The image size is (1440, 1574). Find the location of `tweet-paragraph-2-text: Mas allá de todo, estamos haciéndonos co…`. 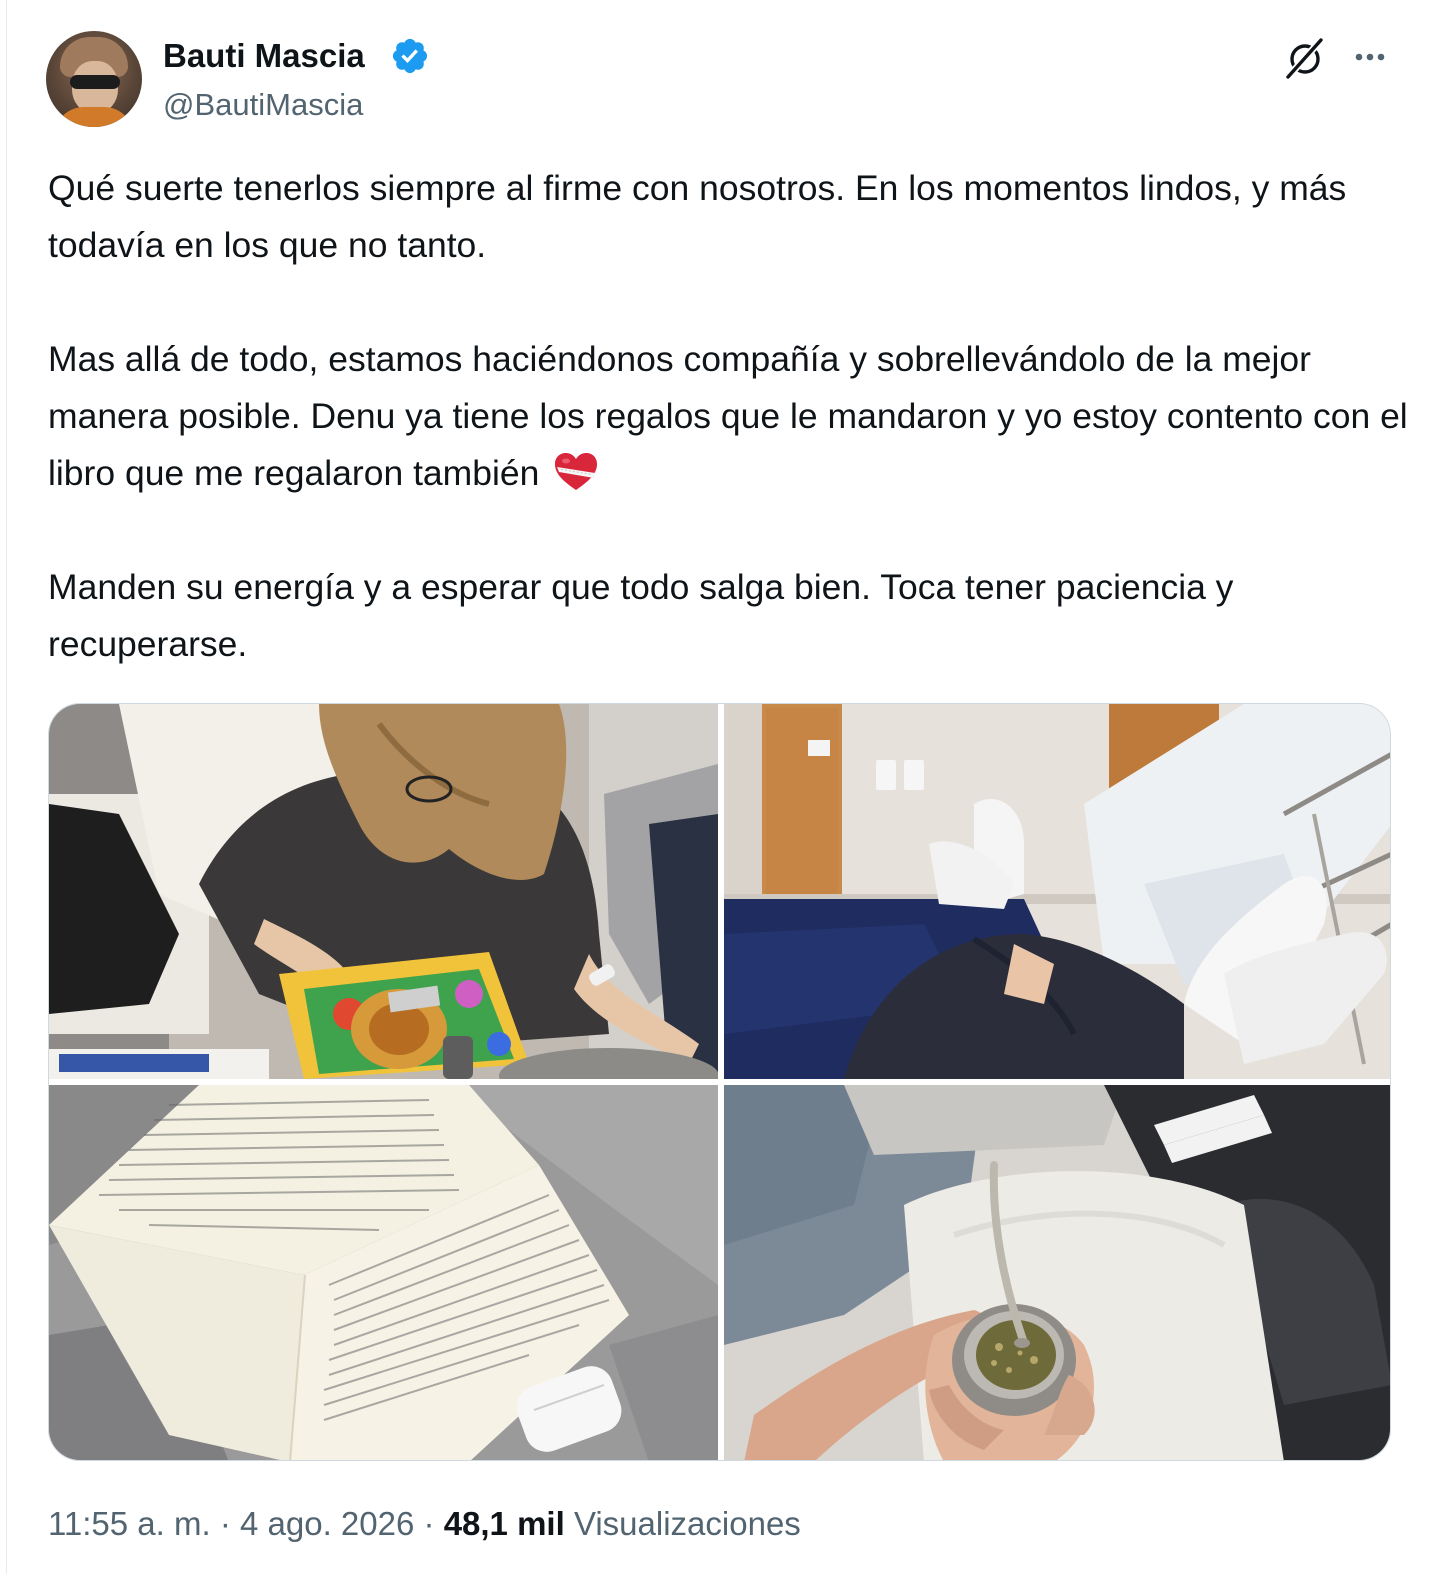

tweet-paragraph-2-text: Mas allá de todo, estamos haciéndonos co… is located at coordinates (728, 416).